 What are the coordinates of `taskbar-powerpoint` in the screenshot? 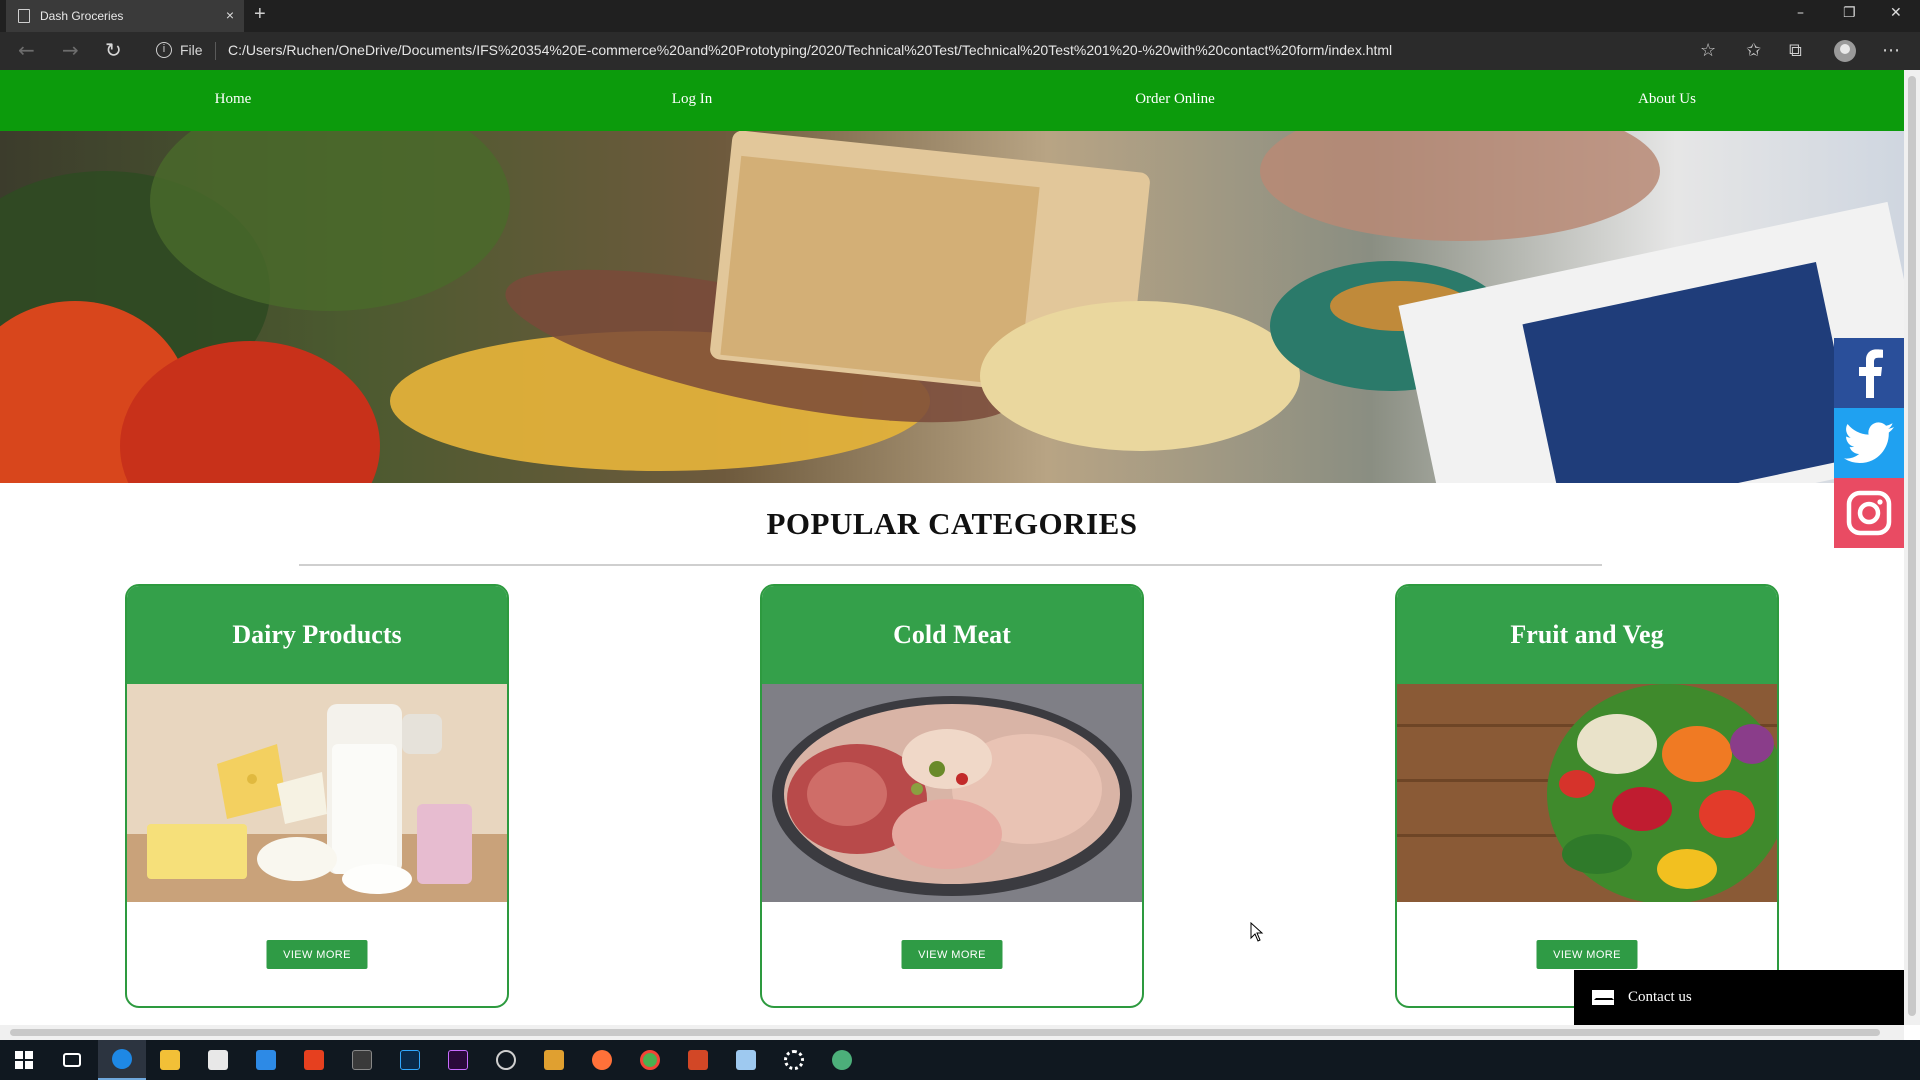 It's located at (698, 1060).